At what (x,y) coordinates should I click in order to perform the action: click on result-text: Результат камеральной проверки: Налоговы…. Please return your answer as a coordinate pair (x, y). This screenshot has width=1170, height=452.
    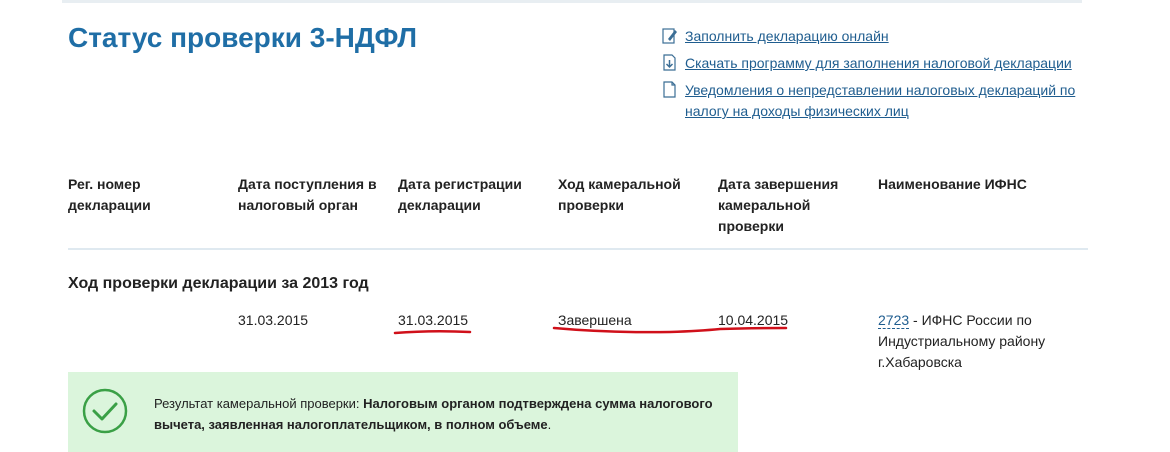
    Looking at the image, I should click on (439, 414).